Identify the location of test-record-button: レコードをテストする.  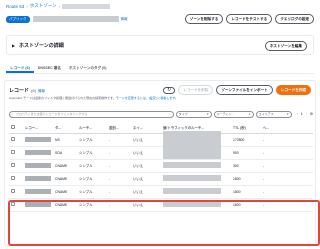
(249, 19).